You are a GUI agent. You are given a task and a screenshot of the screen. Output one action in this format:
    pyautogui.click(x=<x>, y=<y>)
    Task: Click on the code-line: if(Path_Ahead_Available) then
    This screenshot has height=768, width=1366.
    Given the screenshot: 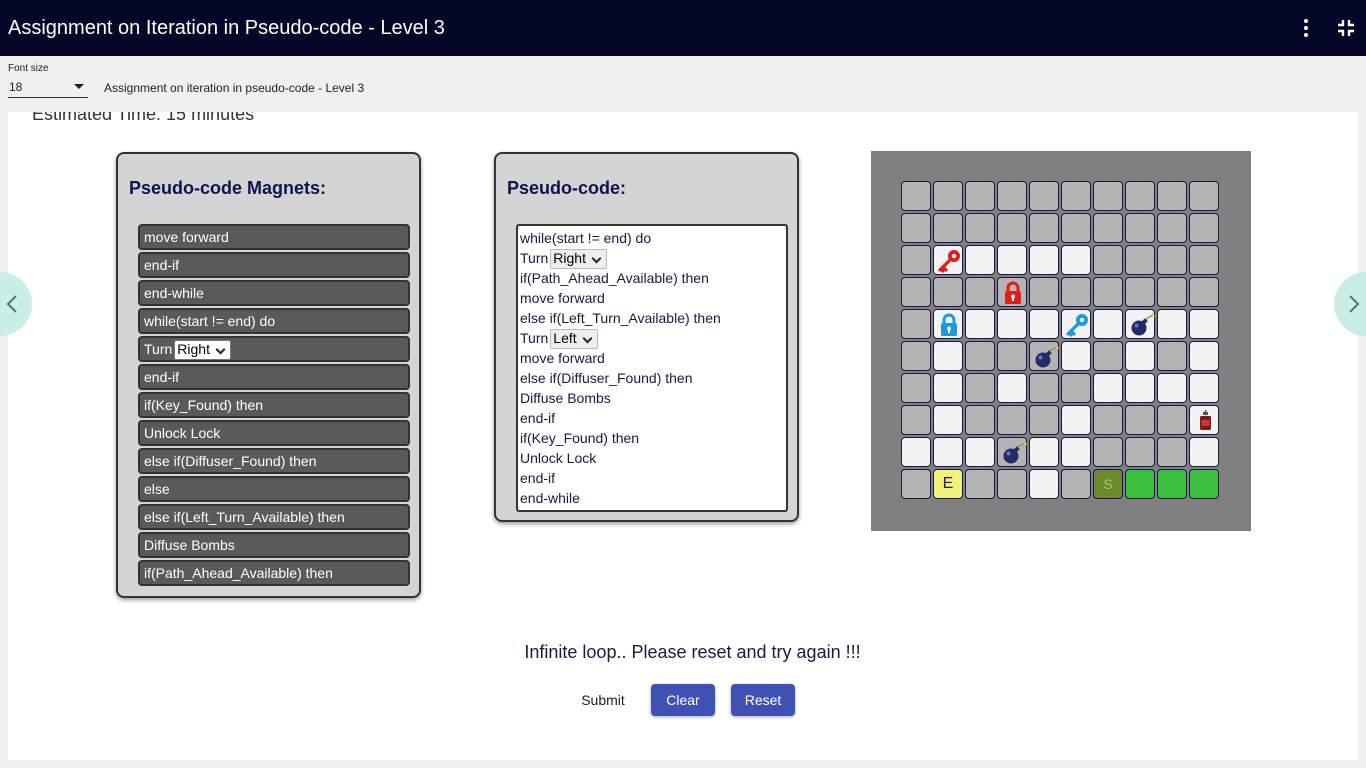 What is the action you would take?
    pyautogui.click(x=653, y=278)
    